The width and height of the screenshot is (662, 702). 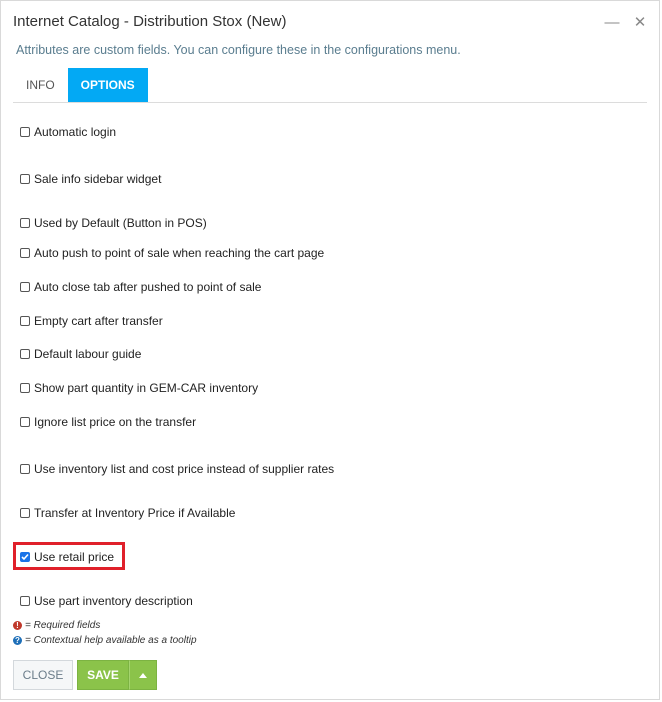 I want to click on option-row: Used by Default (Button in POS), so click(x=113, y=223).